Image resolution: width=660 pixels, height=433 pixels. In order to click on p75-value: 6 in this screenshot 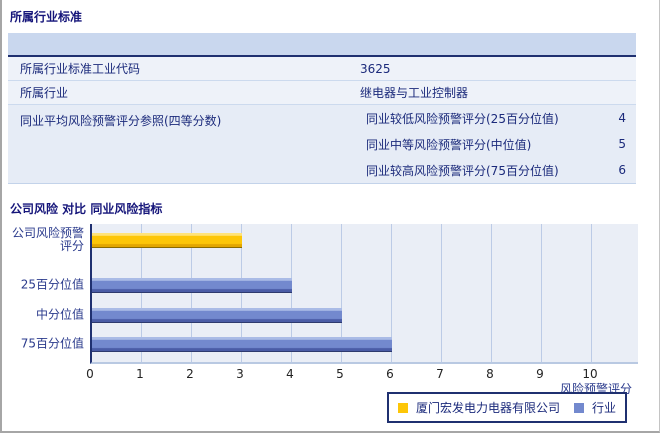, I will do `click(622, 170)`.